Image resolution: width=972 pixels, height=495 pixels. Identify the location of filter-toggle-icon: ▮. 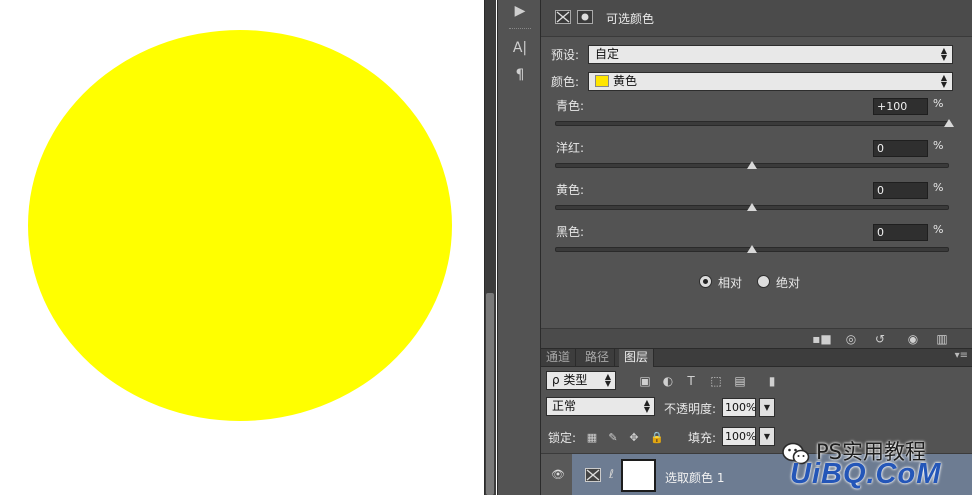
(772, 381).